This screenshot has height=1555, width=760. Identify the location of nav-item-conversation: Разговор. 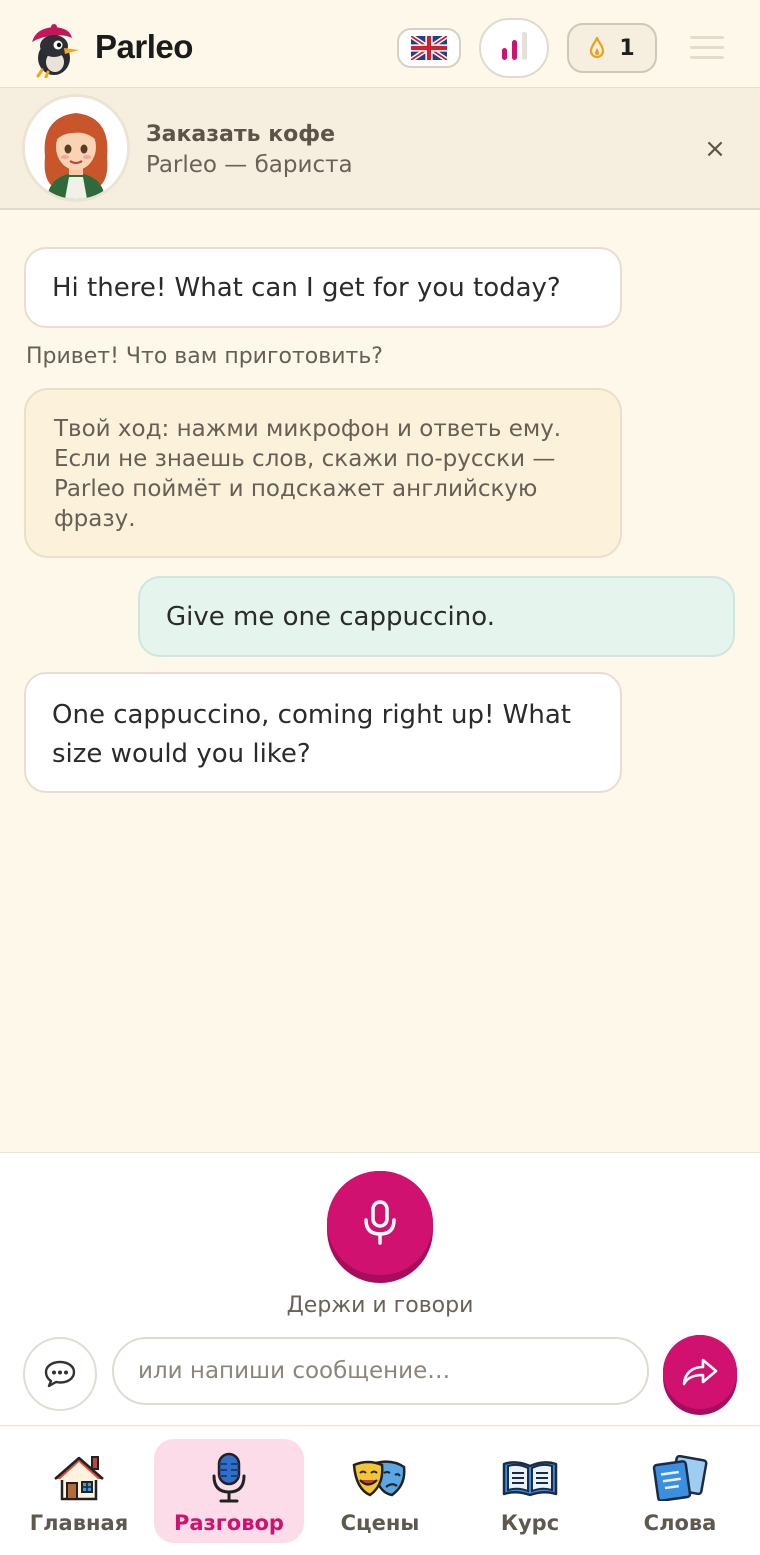
(229, 1491).